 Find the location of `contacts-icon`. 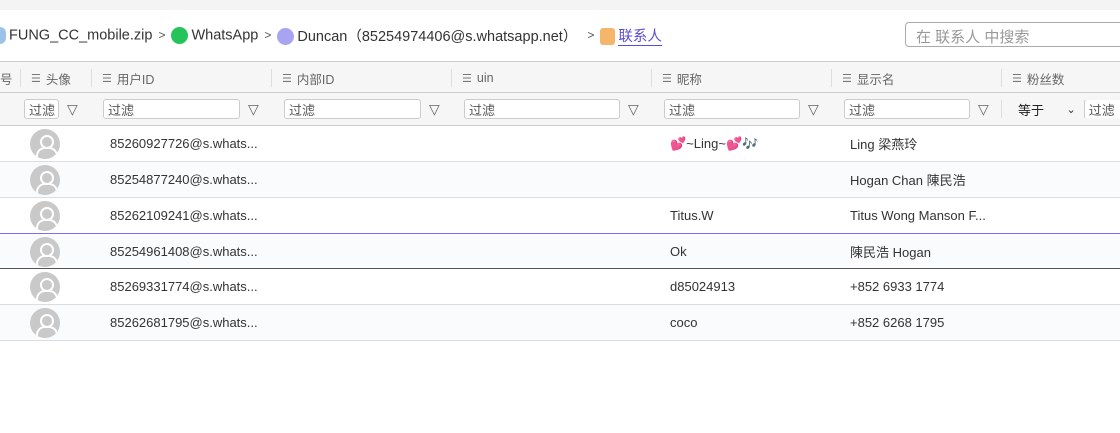

contacts-icon is located at coordinates (608, 37).